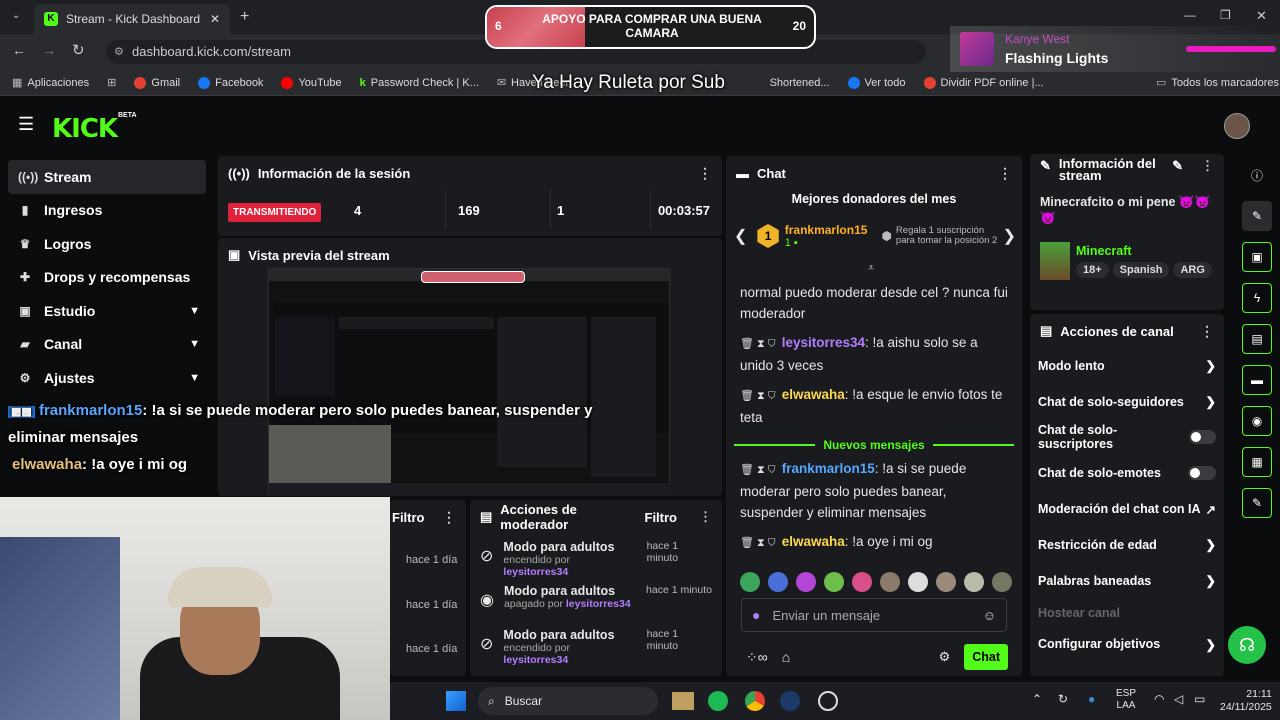  Describe the element at coordinates (244, 17) in the screenshot. I see `new-tab-icon: +` at that location.